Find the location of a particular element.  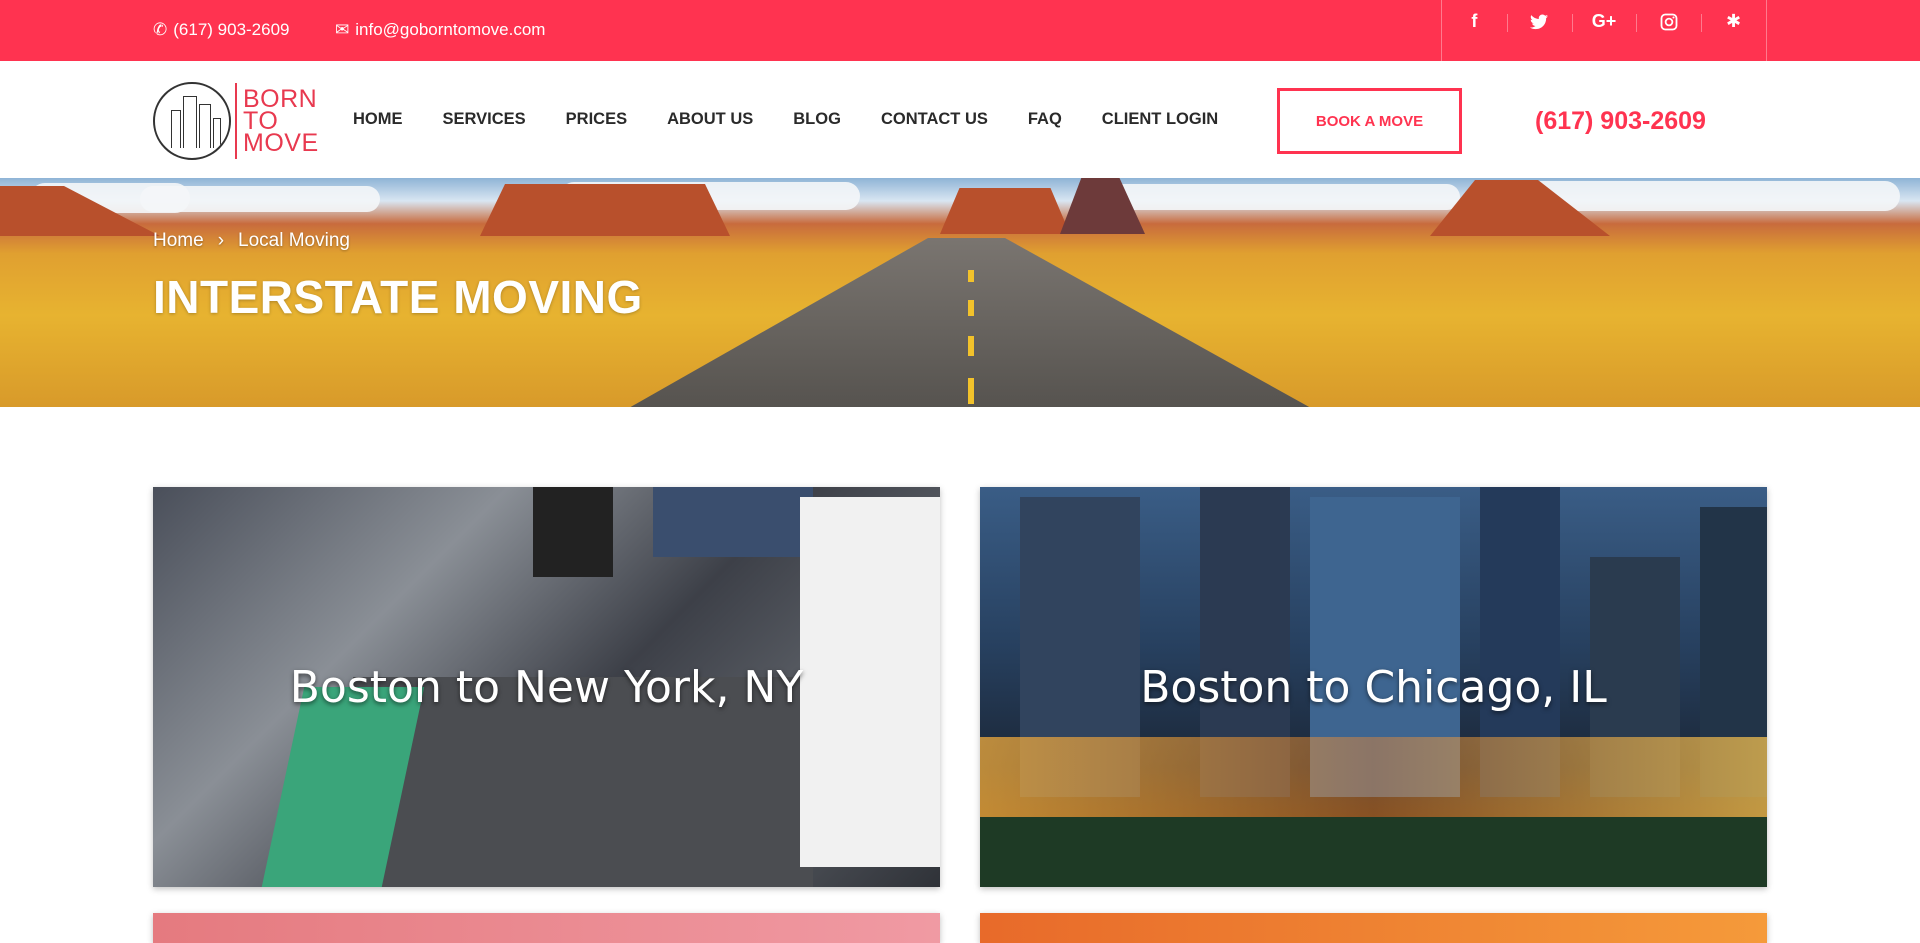

phone-icon: ✆ is located at coordinates (160, 29).